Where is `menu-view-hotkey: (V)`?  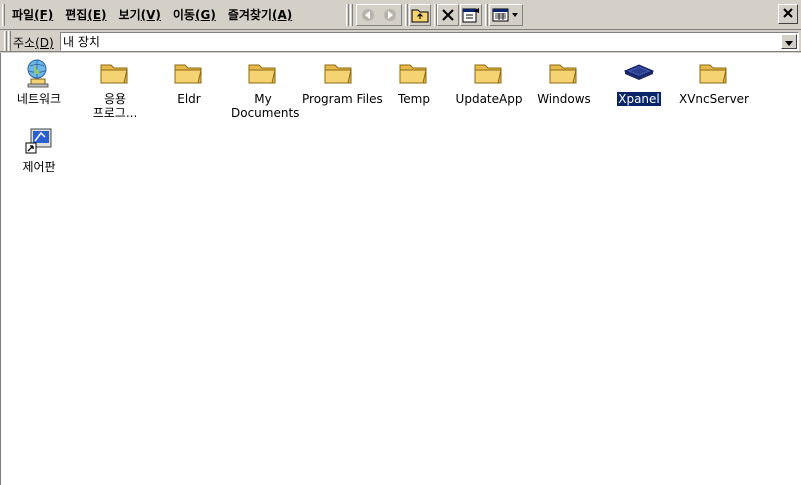 menu-view-hotkey: (V) is located at coordinates (150, 15).